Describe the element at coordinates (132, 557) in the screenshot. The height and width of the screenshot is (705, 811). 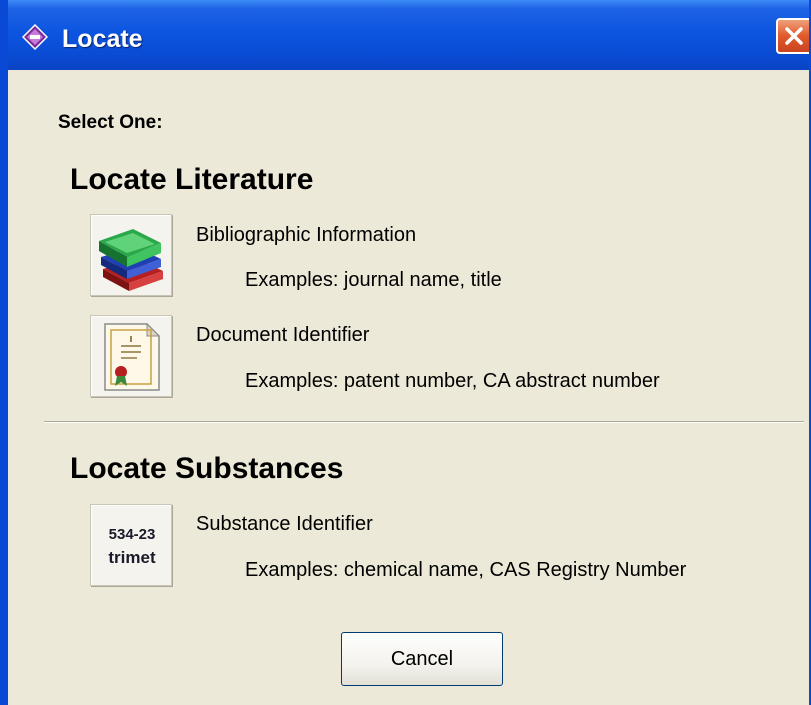
I see `substance-icon-line-2: trimet` at that location.